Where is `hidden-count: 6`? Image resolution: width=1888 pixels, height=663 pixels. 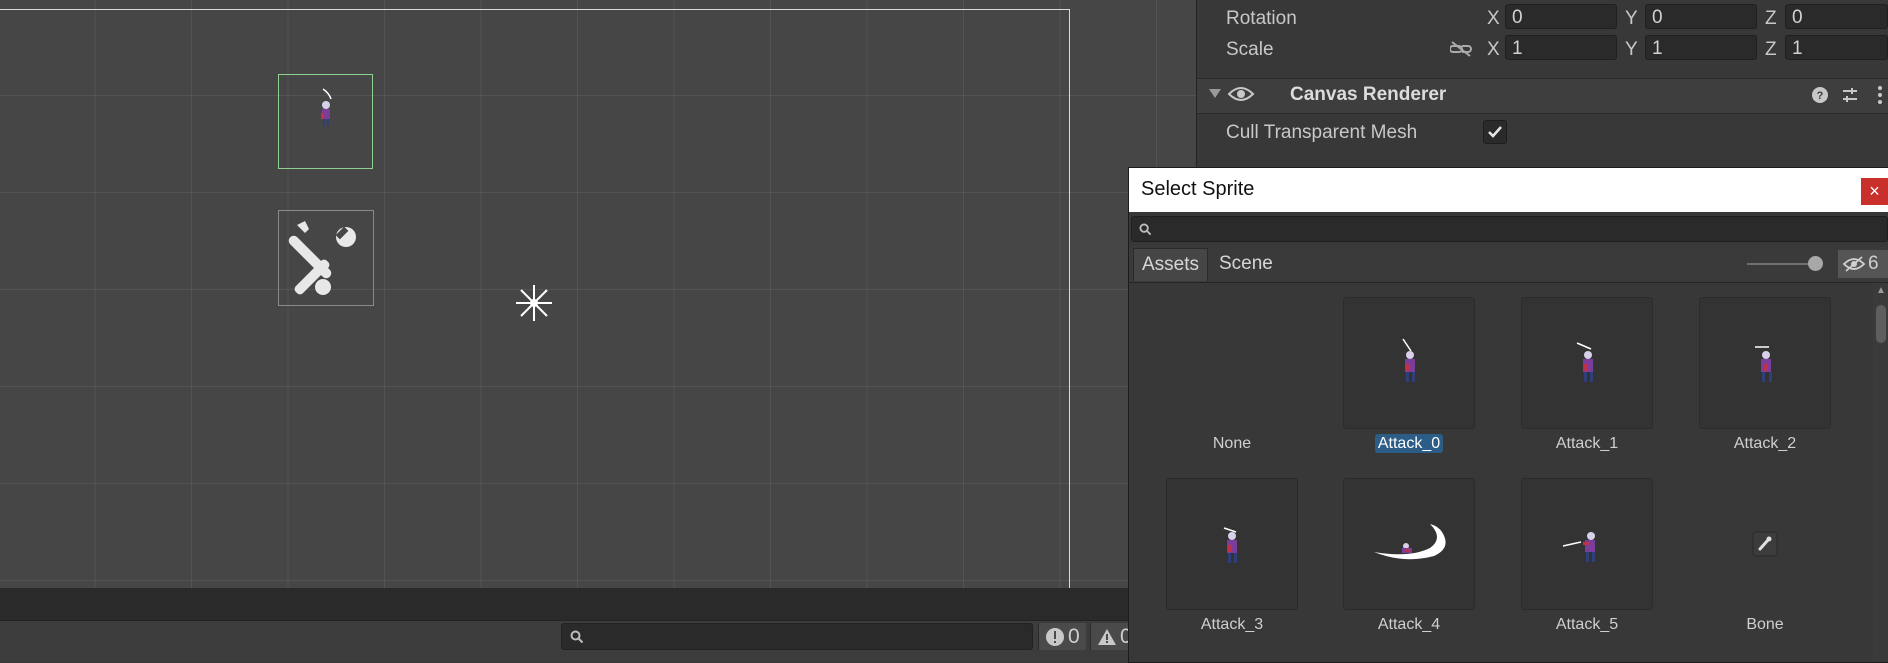 hidden-count: 6 is located at coordinates (1873, 263).